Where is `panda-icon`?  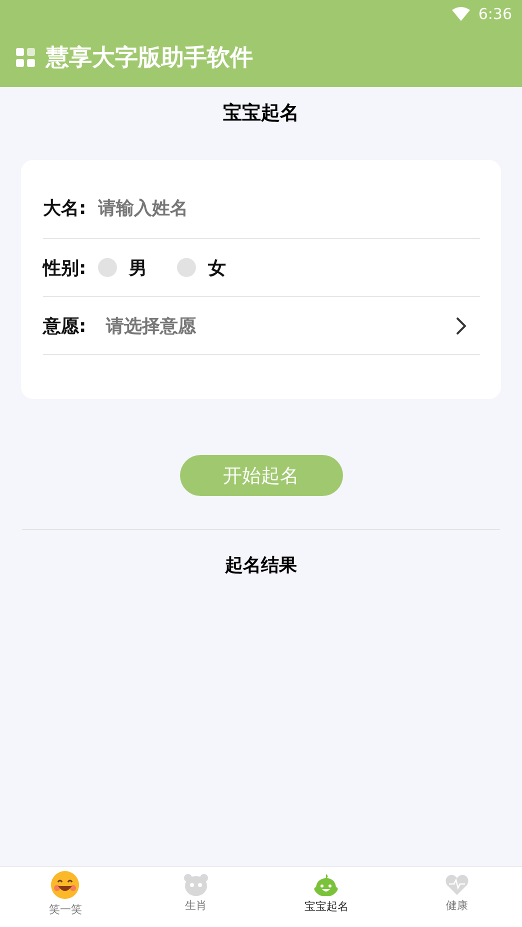 panda-icon is located at coordinates (196, 885).